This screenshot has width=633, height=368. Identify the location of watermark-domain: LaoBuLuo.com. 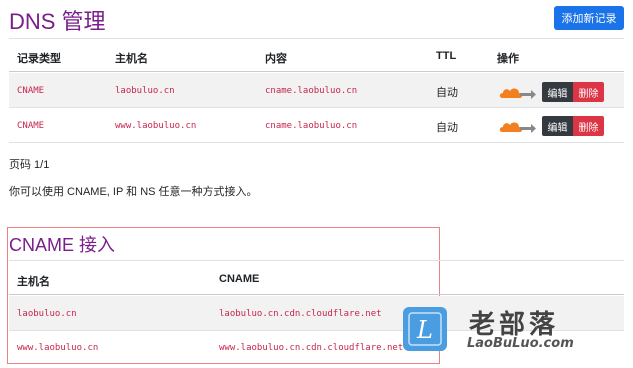
(520, 343).